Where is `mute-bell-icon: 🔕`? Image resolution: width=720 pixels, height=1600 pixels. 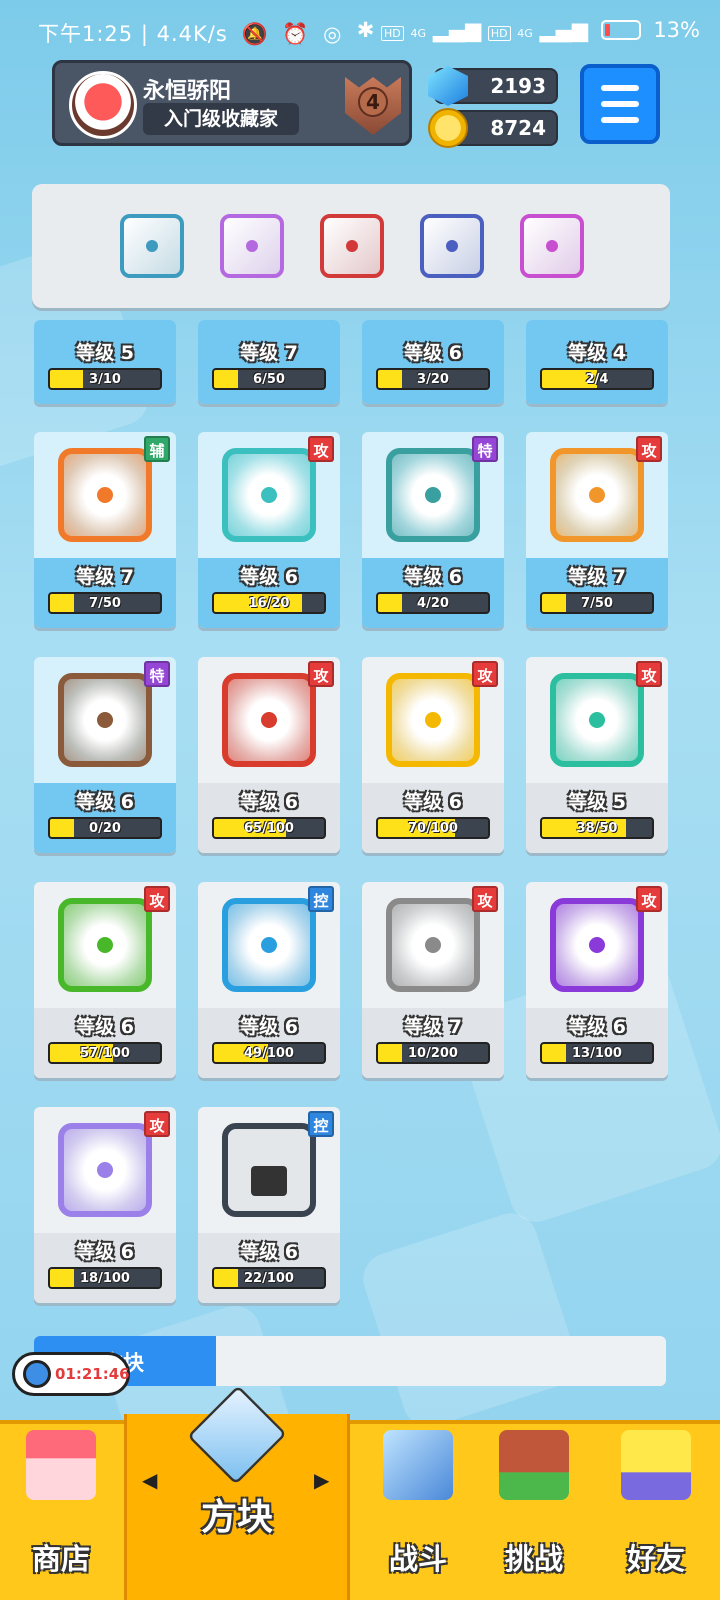
mute-bell-icon: 🔕 is located at coordinates (255, 34).